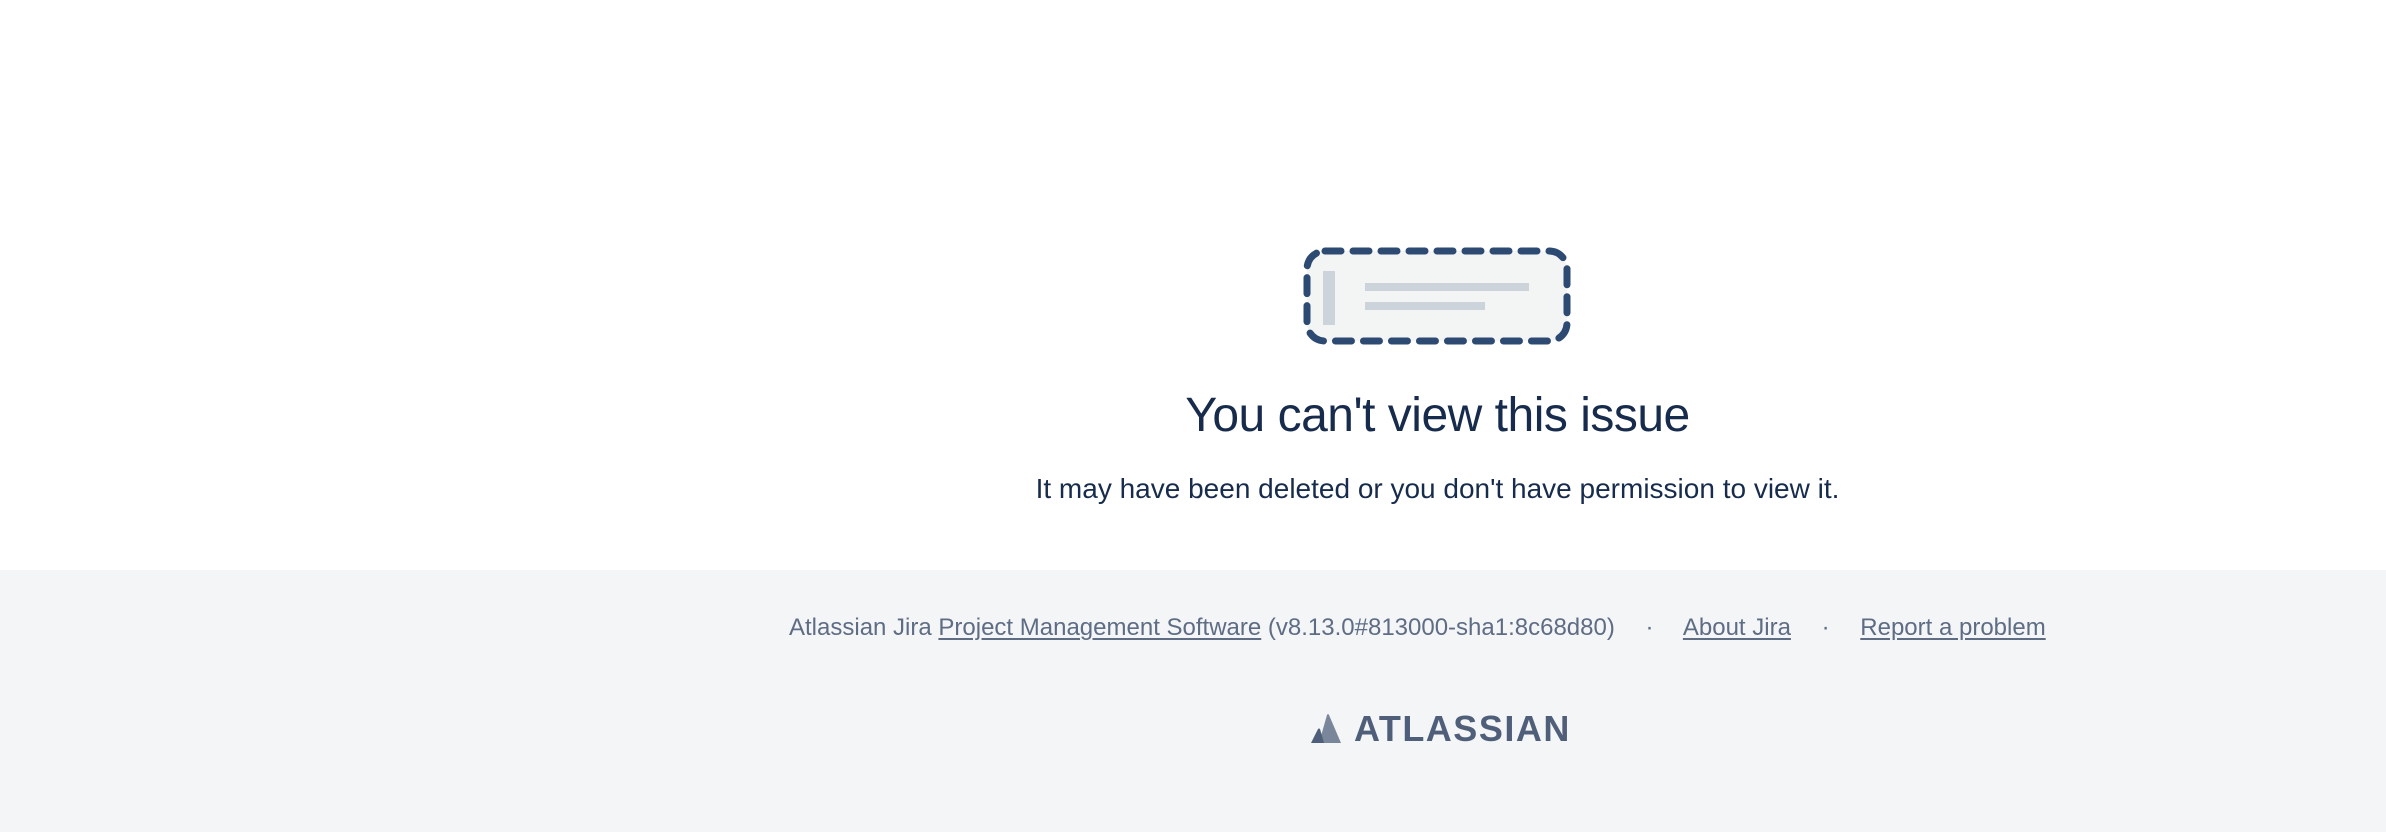  What do you see at coordinates (1326, 728) in the screenshot?
I see `atlassian-mountain-icon` at bounding box center [1326, 728].